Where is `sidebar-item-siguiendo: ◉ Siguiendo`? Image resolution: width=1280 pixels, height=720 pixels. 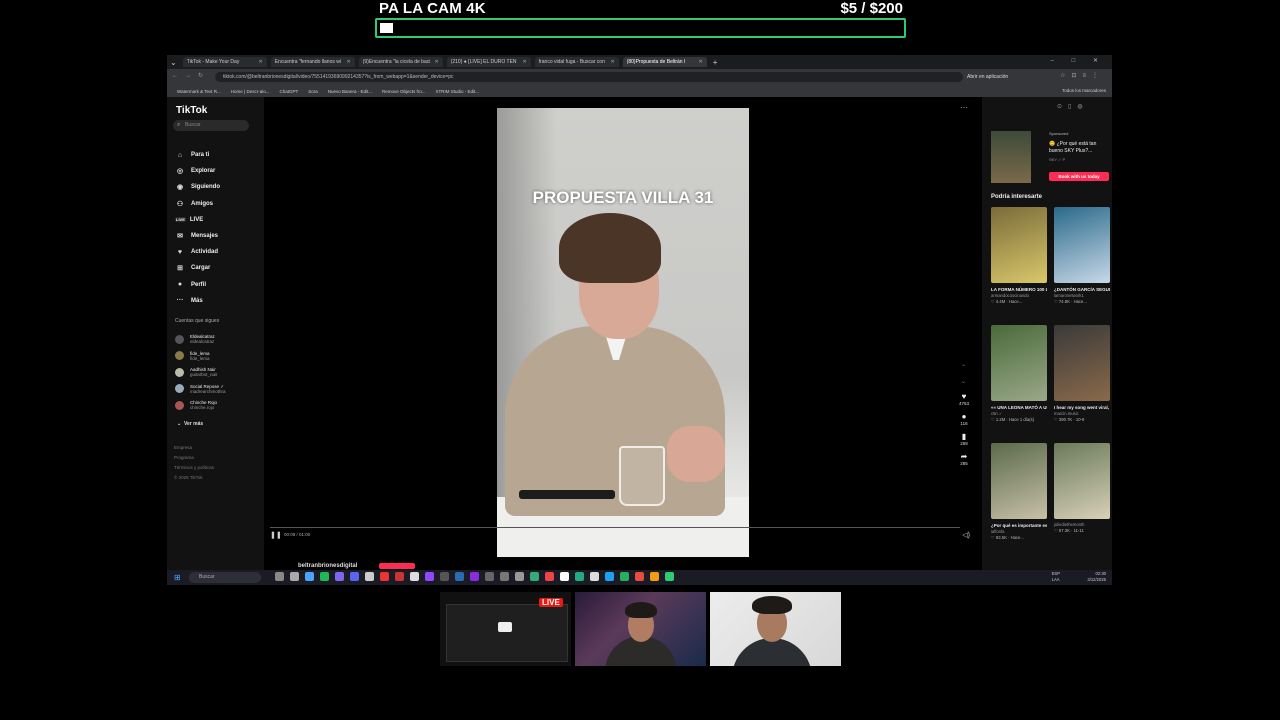 sidebar-item-siguiendo: ◉ Siguiendo is located at coordinates (197, 187).